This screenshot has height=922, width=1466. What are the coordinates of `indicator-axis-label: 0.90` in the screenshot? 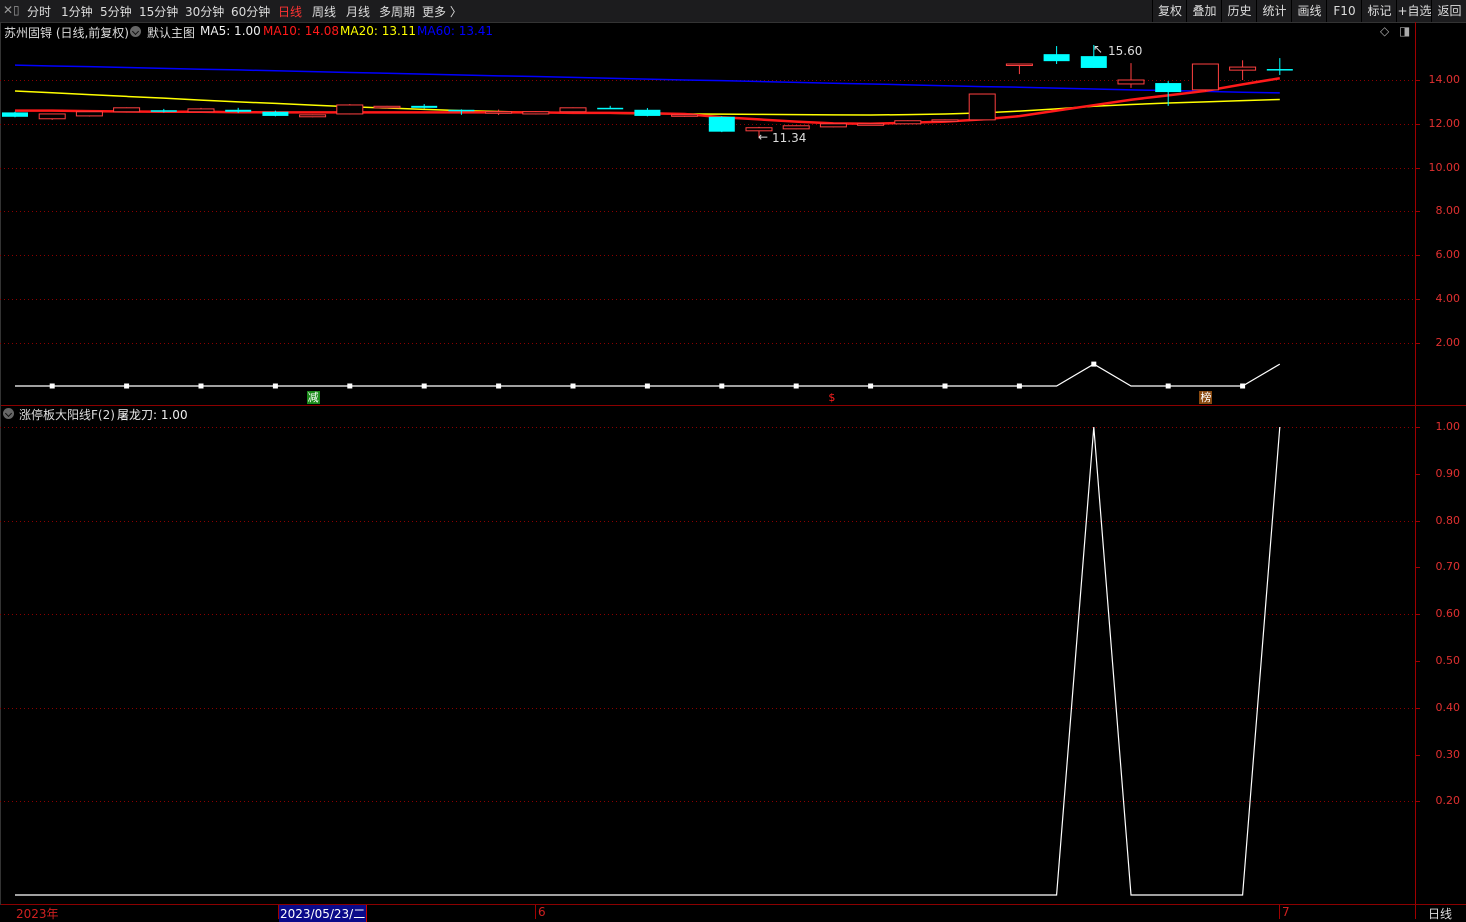 It's located at (1448, 473).